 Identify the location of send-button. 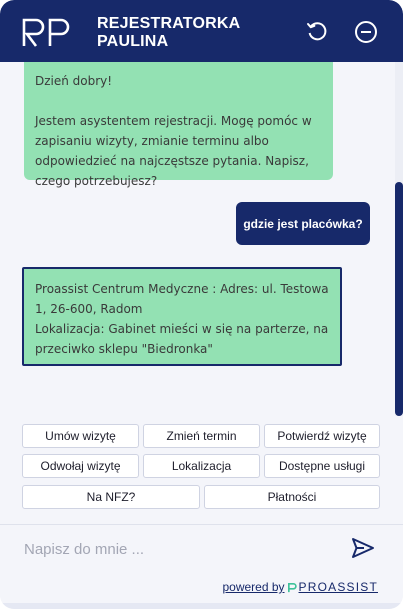
(363, 548).